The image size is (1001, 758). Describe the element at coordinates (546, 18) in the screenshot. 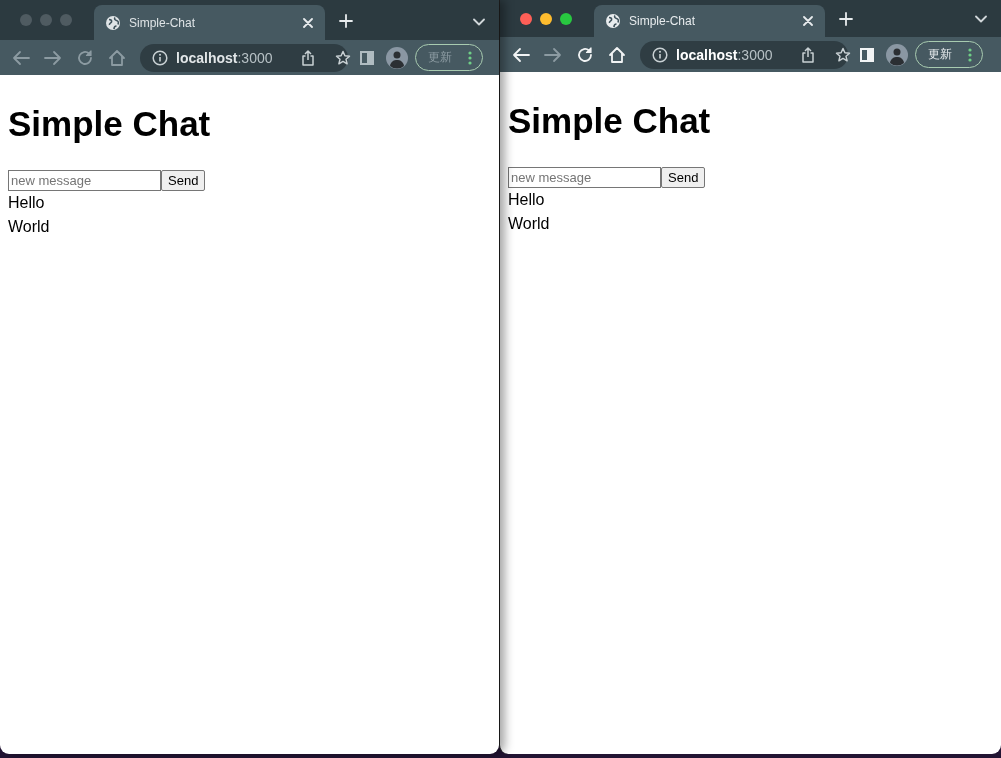

I see `minimize-window-button` at that location.